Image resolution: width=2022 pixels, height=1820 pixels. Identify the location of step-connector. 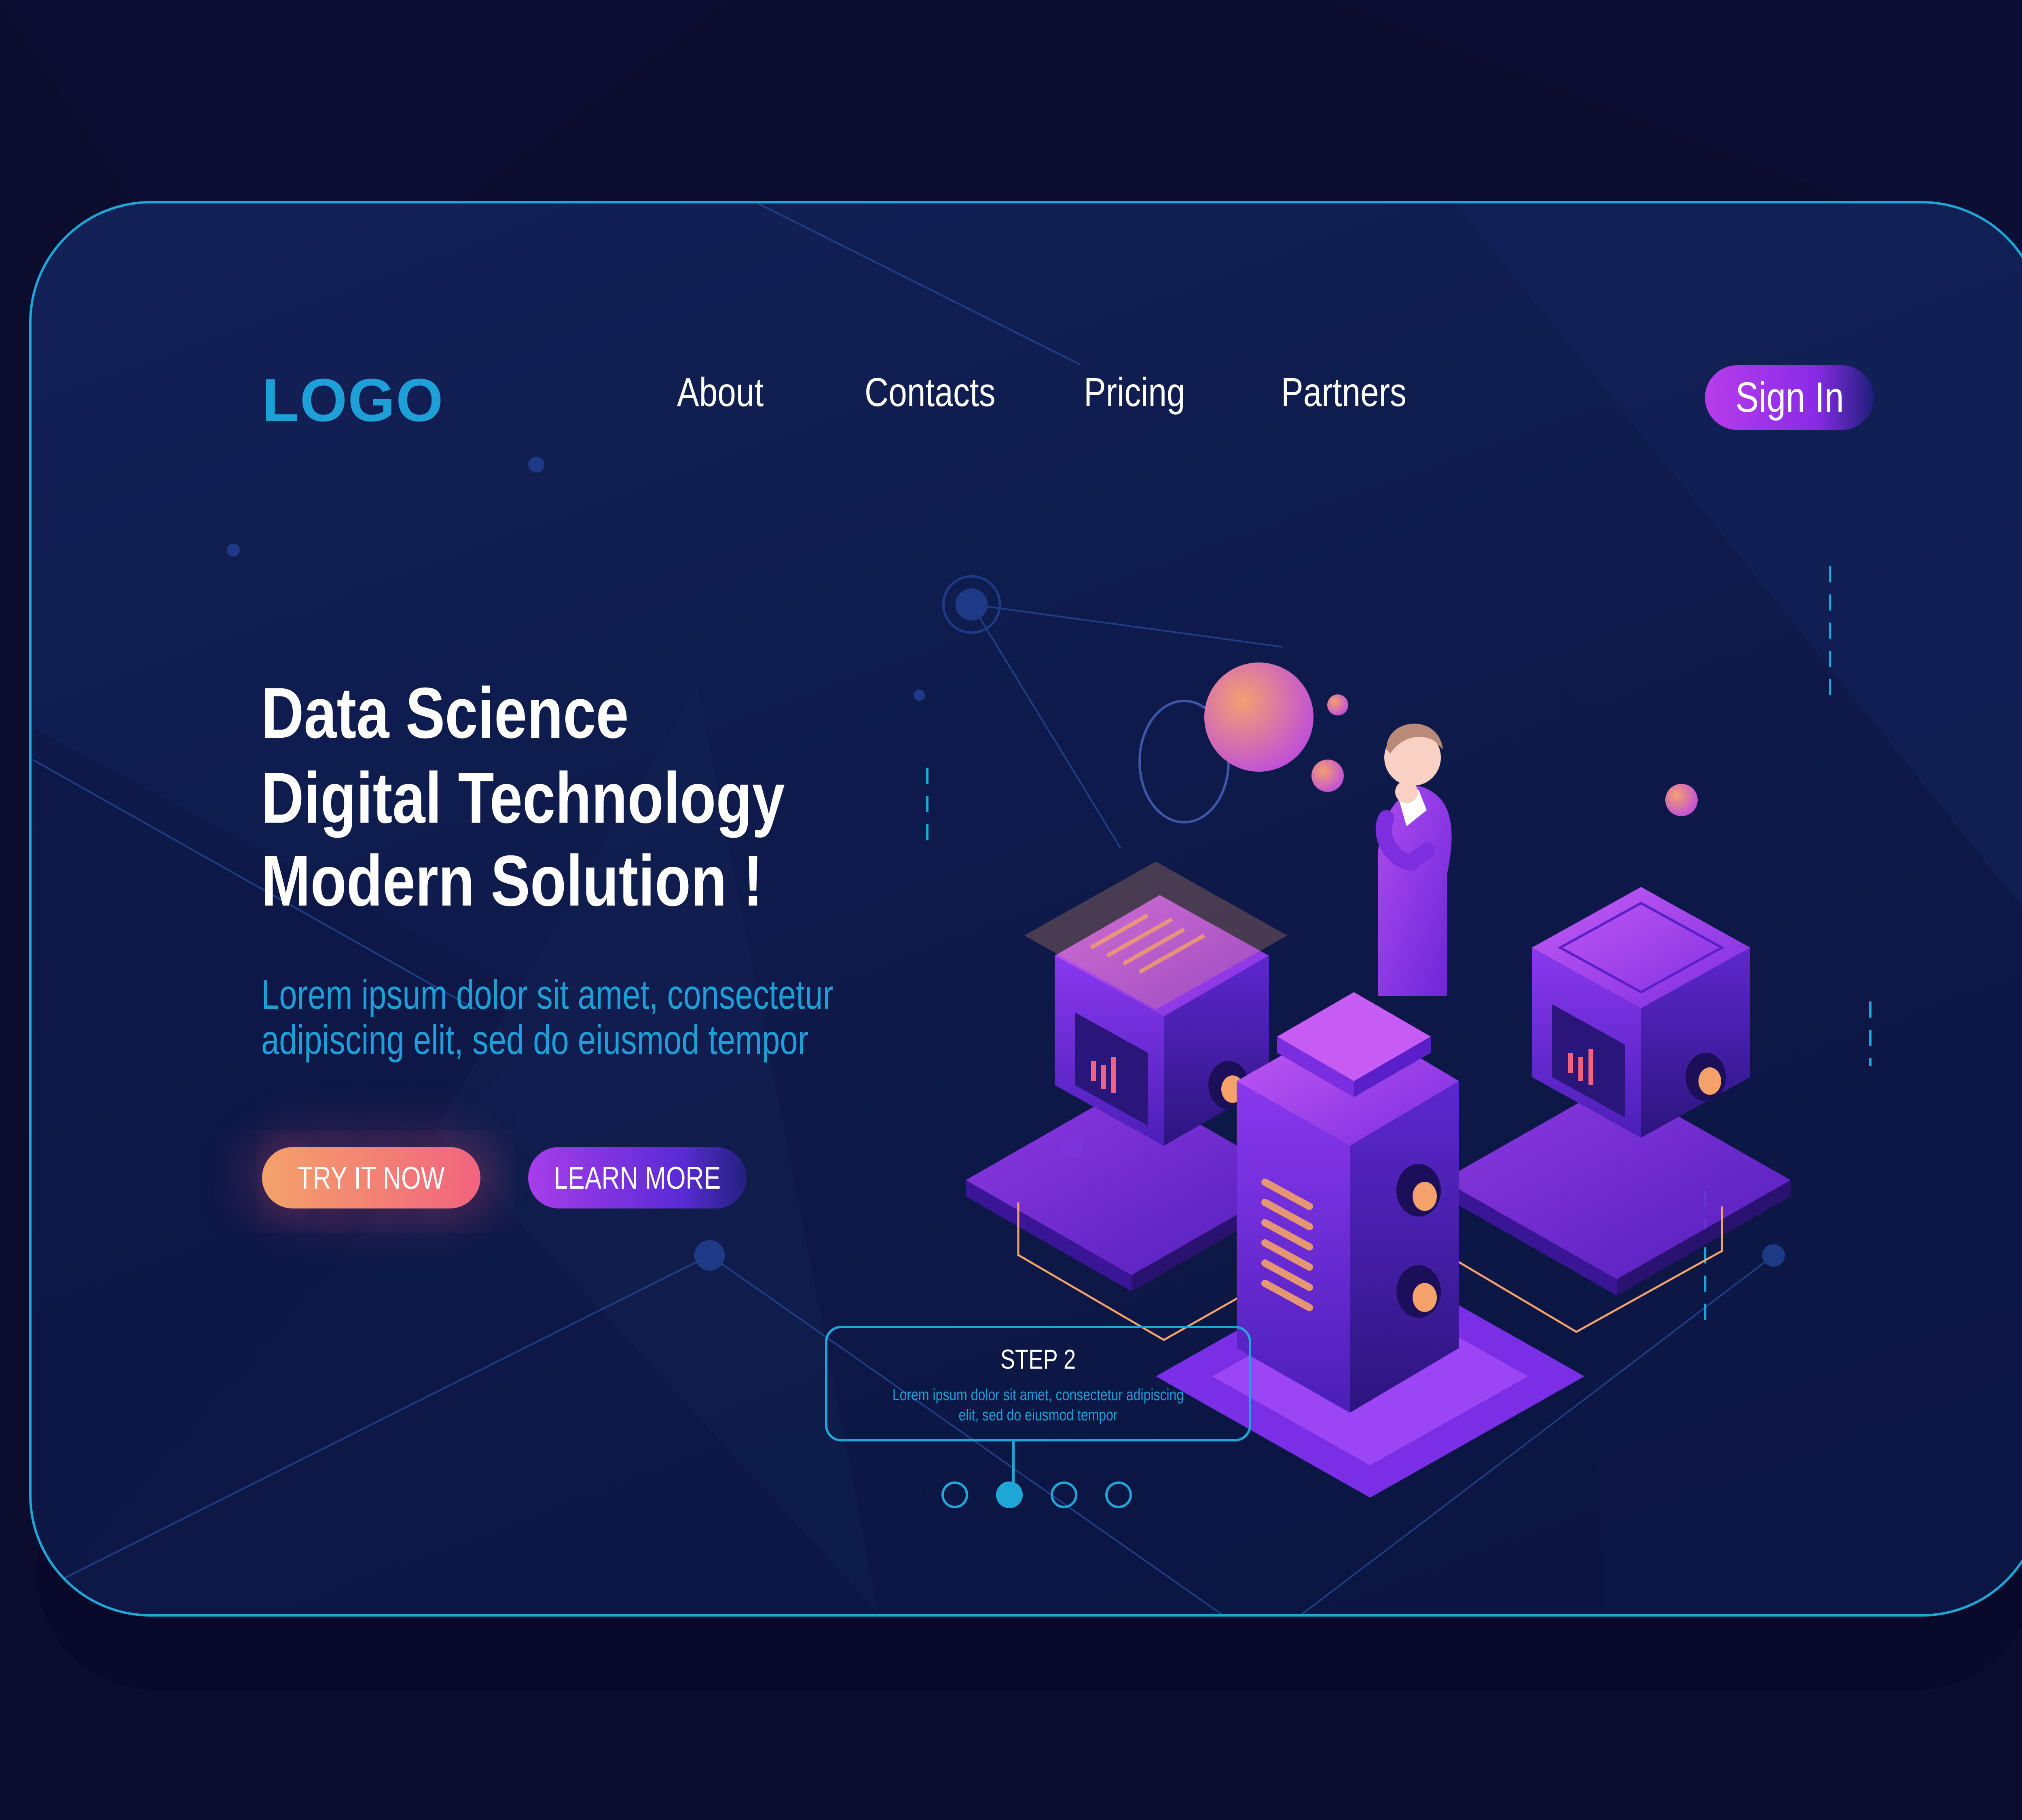
(1013, 1463).